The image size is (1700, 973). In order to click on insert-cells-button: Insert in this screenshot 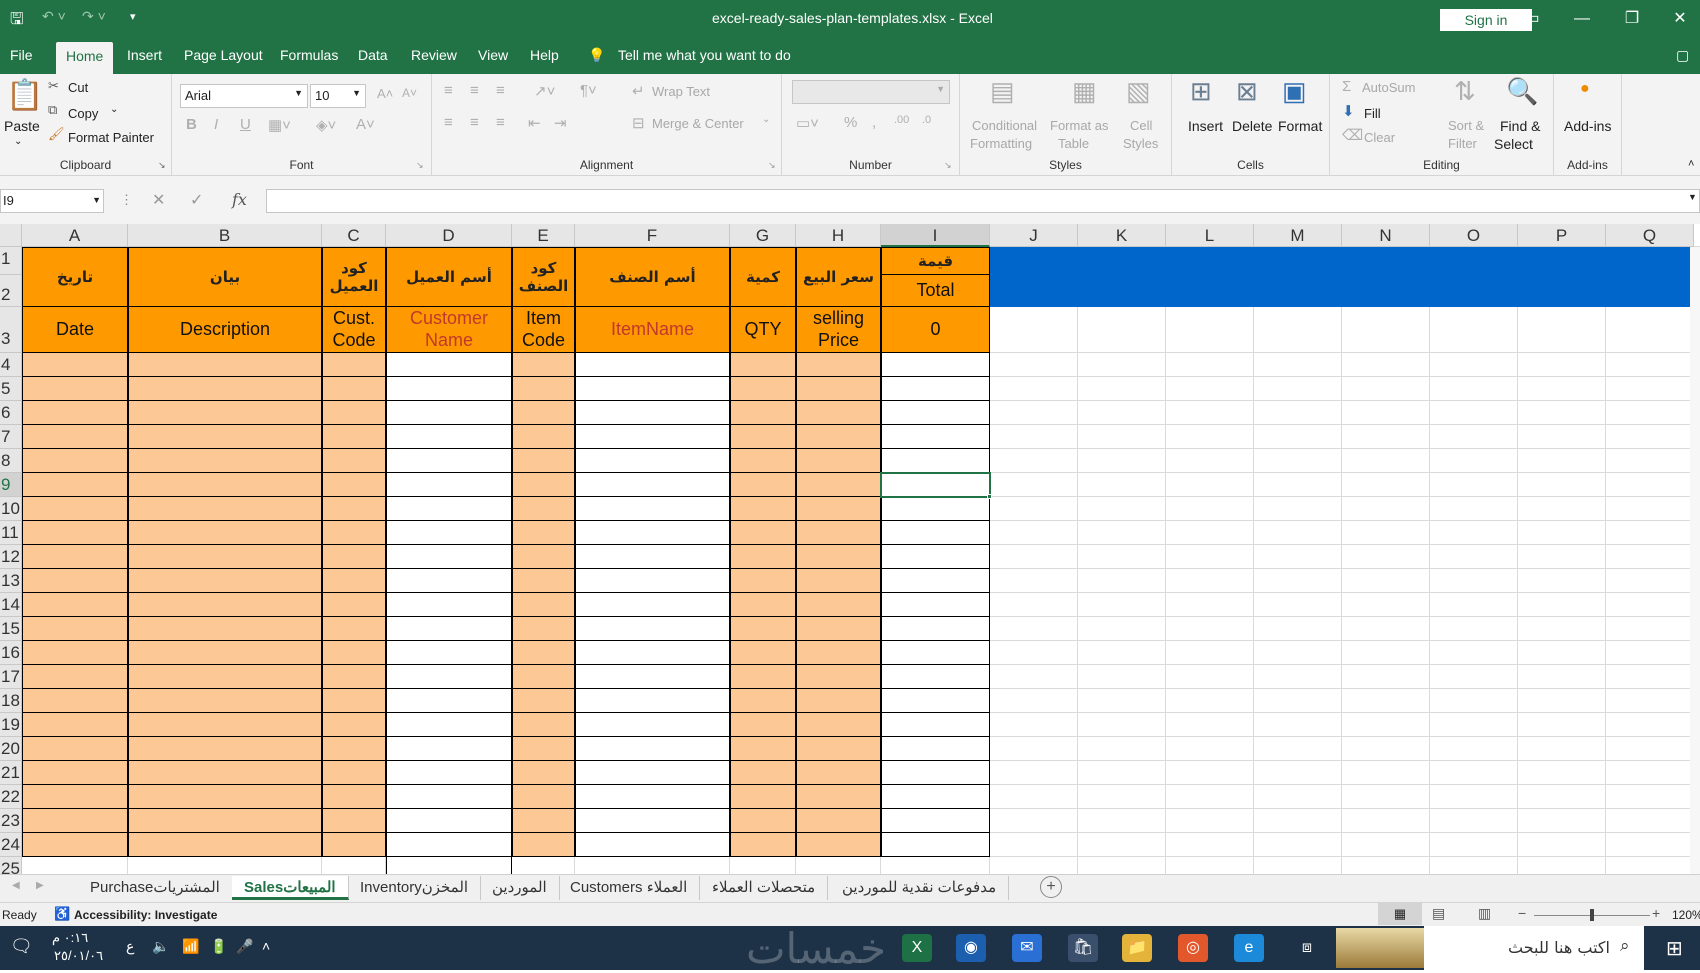, I will do `click(1205, 126)`.